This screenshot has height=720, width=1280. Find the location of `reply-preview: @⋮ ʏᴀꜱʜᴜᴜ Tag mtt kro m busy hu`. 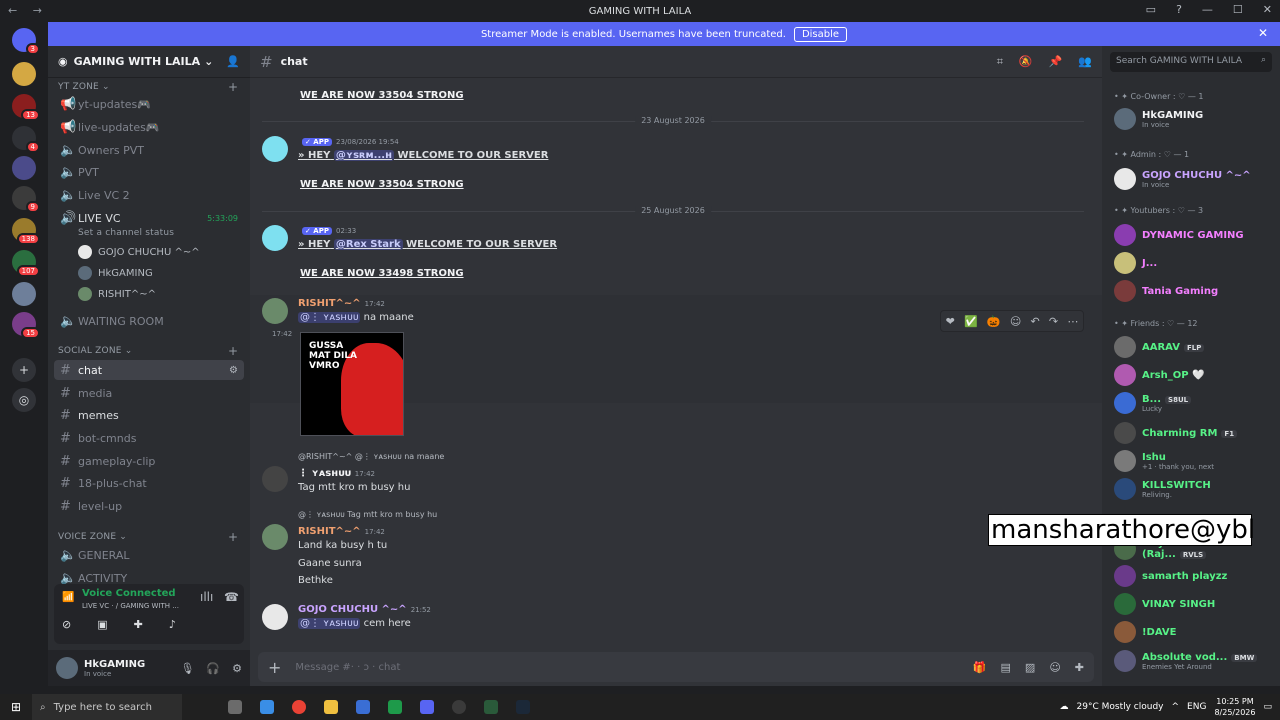

reply-preview: @⋮ ʏᴀꜱʜᴜᴜ Tag mtt kro m busy hu is located at coordinates (367, 514).